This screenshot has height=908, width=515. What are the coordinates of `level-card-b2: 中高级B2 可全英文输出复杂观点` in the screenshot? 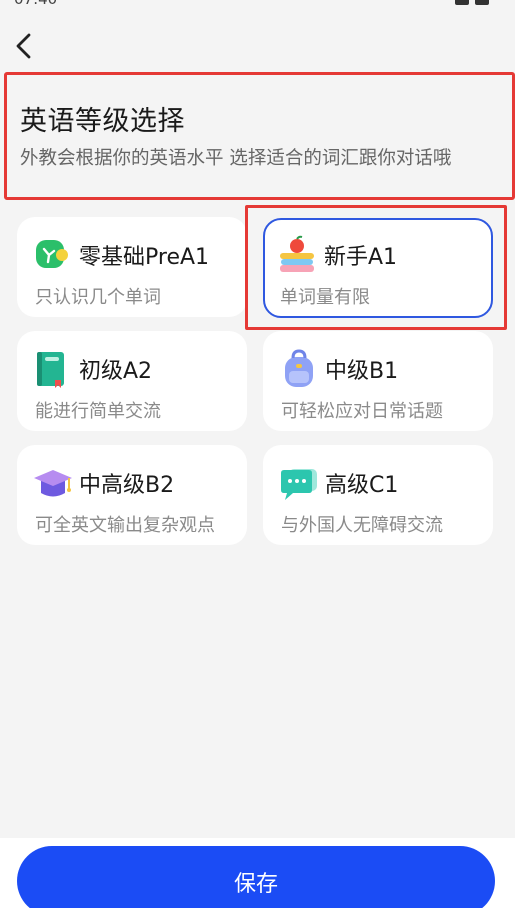 It's located at (132, 495).